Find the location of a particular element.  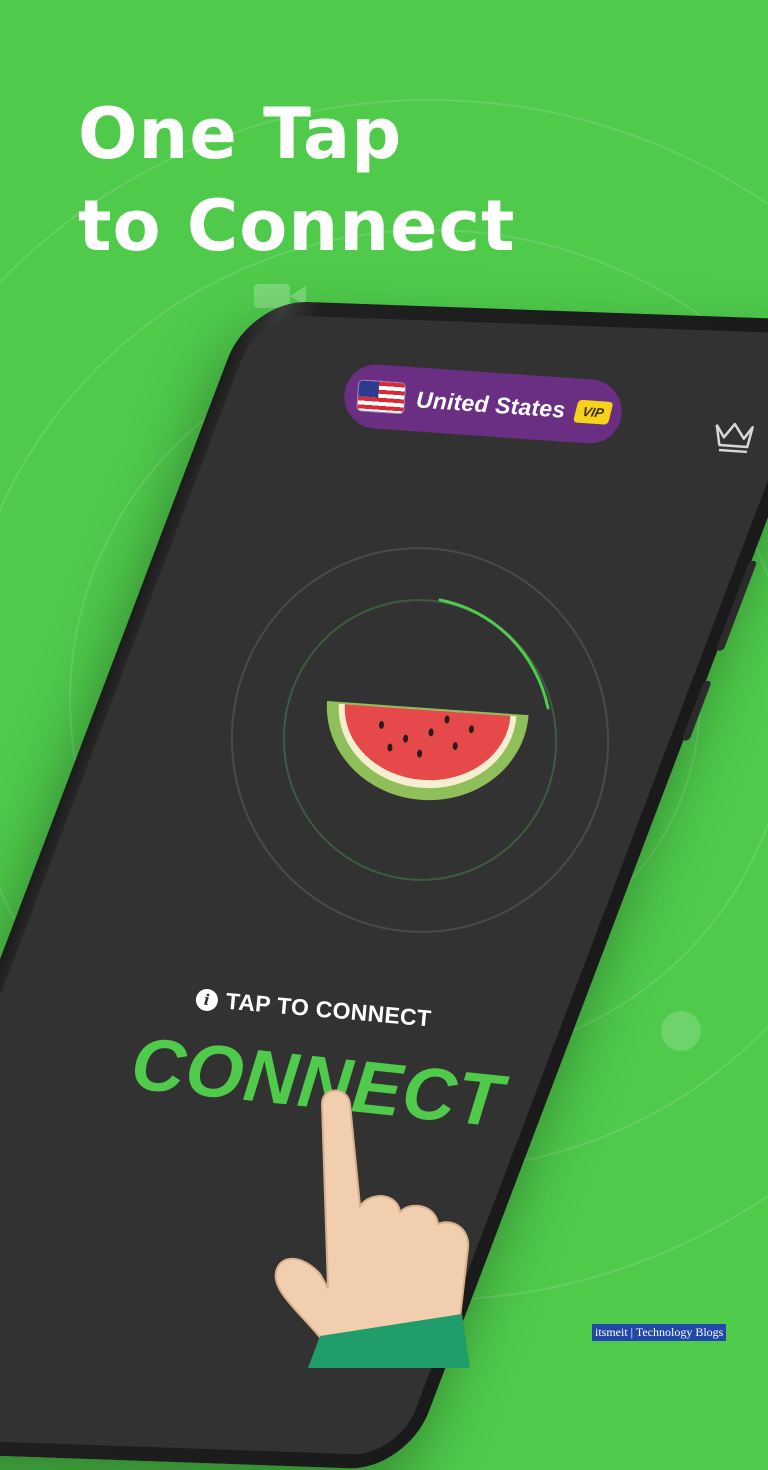

headline-line-2: to Connect is located at coordinates (297, 226).